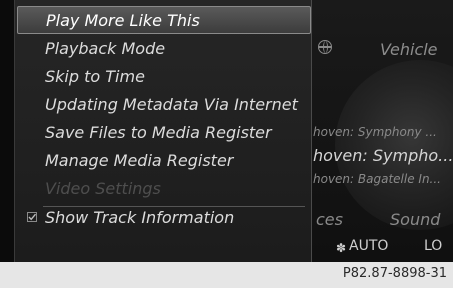 This screenshot has width=453, height=288. I want to click on menu-item-label: Save Files to Media Register, so click(158, 132).